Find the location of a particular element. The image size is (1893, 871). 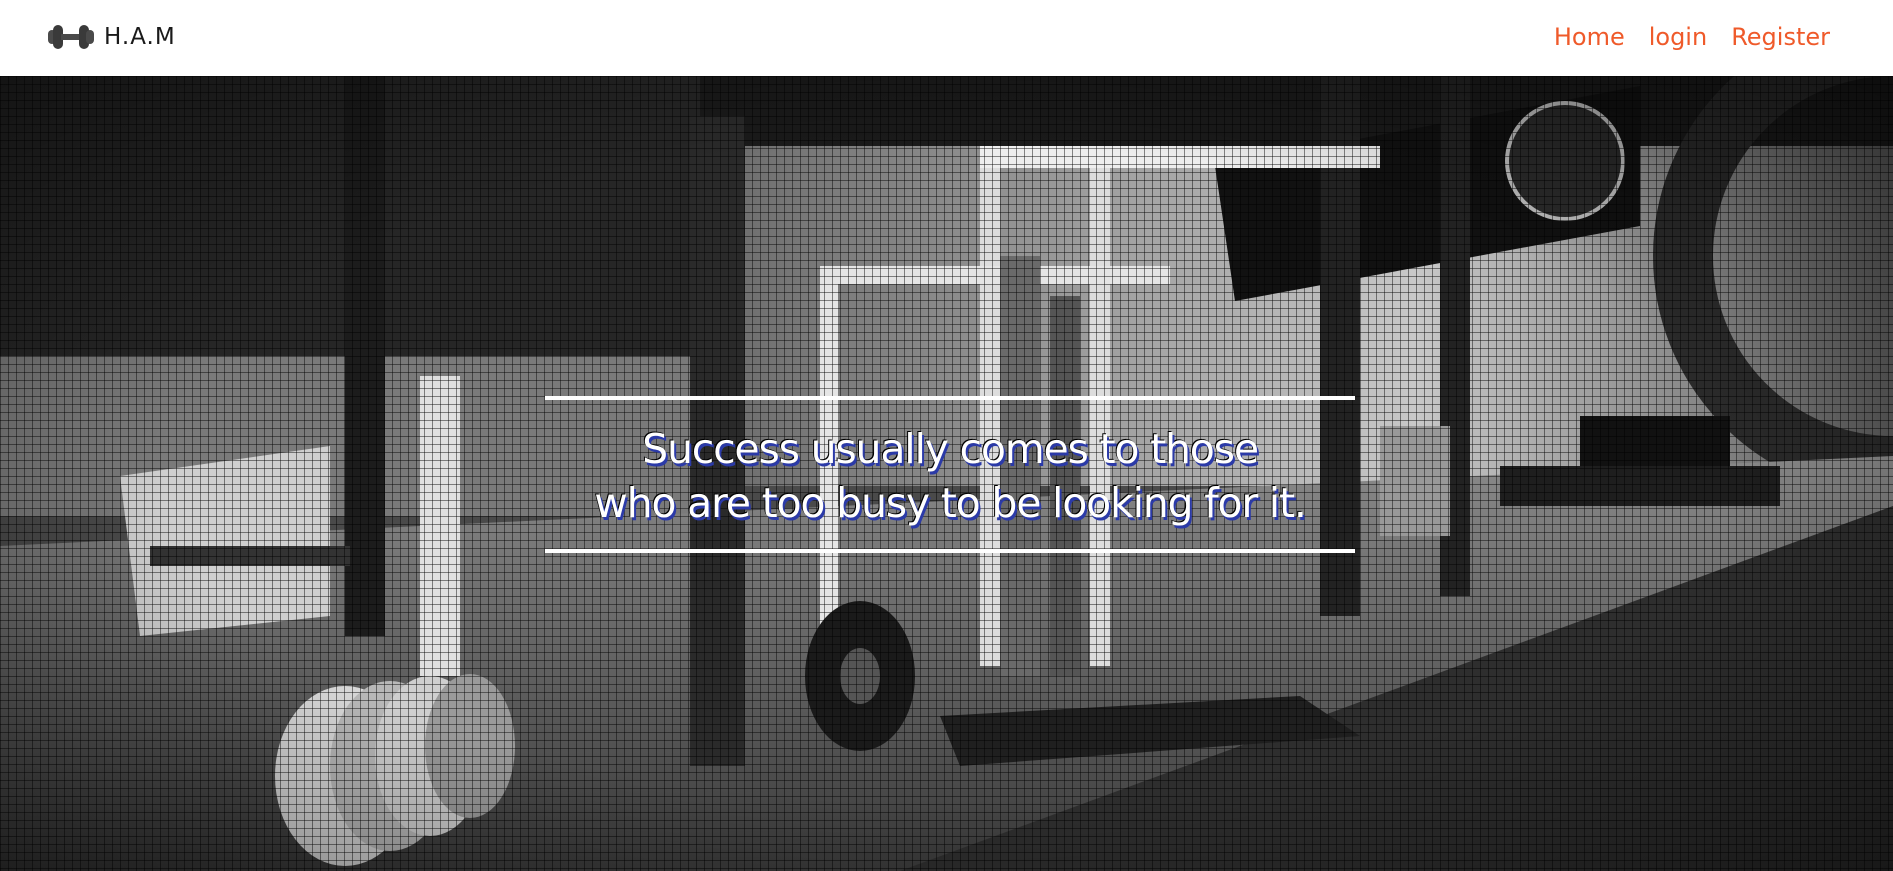

brand-logo: H.A.M is located at coordinates (111, 37).